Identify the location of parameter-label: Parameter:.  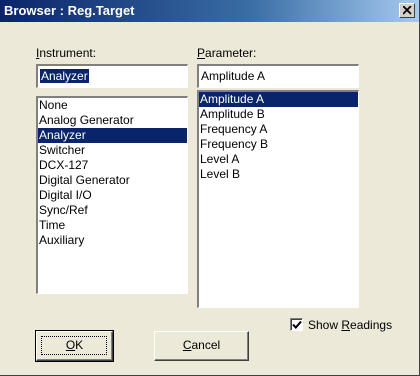
(227, 53).